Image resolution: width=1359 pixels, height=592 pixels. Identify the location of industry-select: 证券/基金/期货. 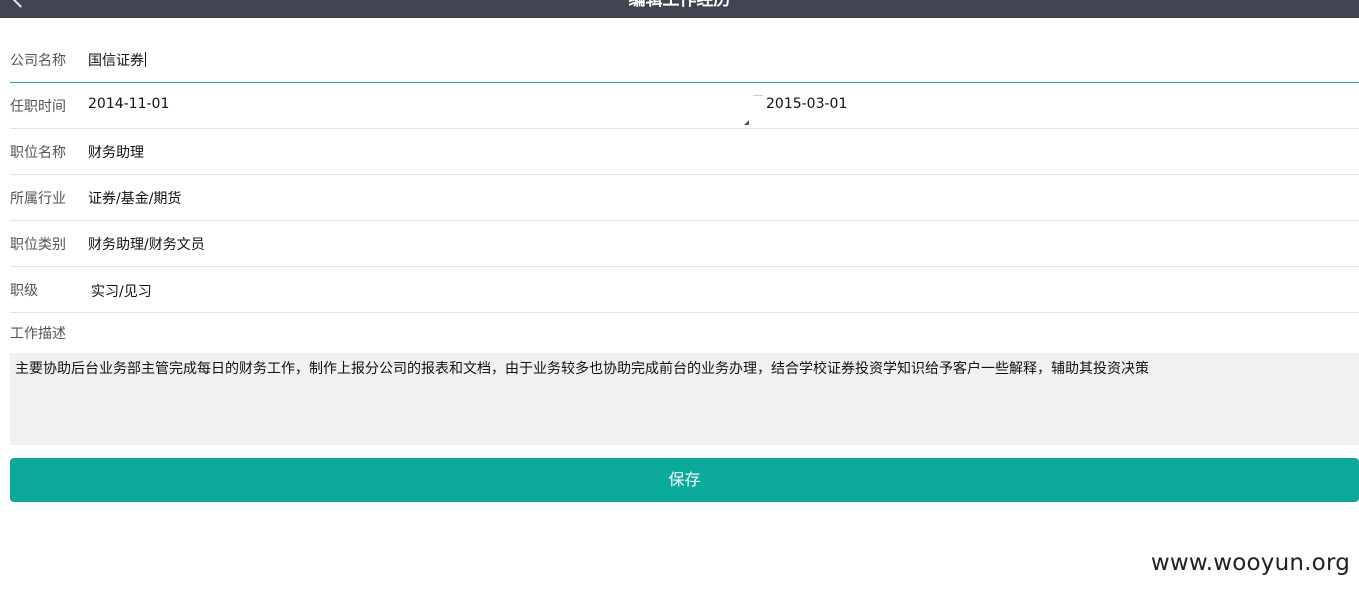
(134, 198).